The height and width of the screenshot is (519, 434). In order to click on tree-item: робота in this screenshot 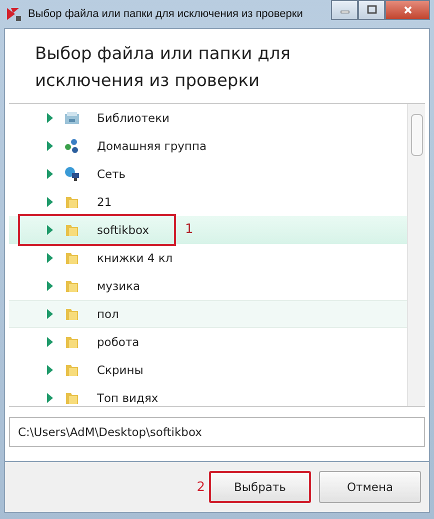, I will do `click(208, 342)`.